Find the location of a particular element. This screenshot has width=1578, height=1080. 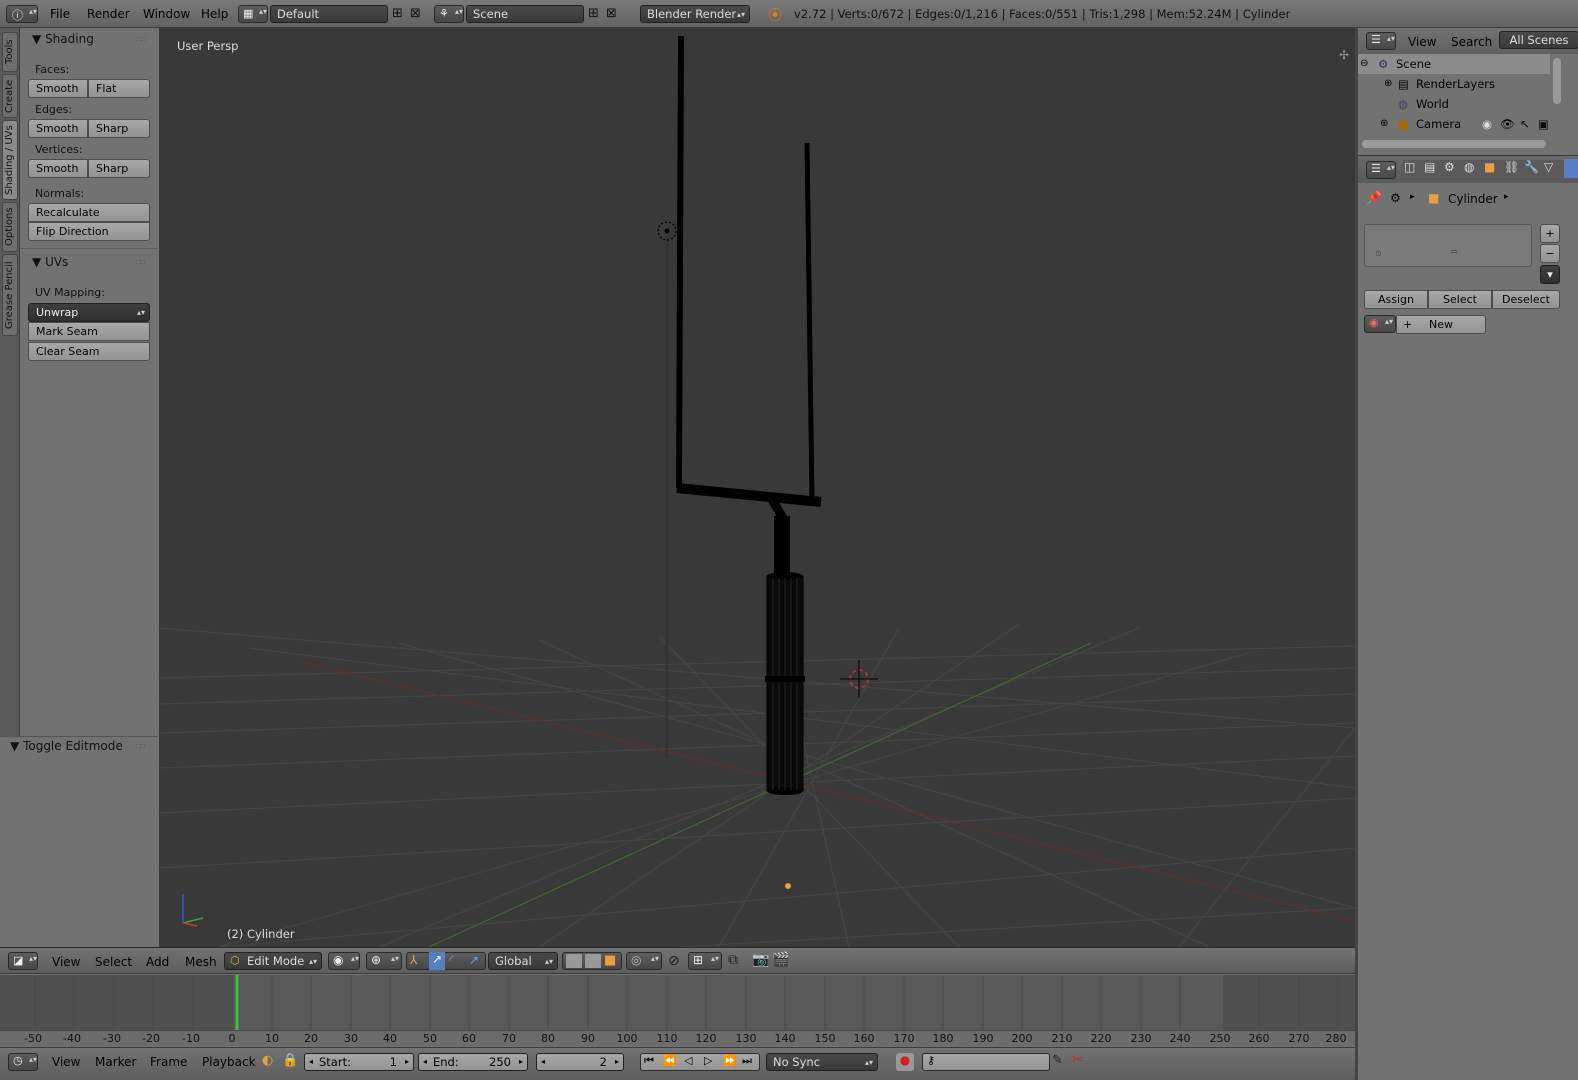

editor-type-3dview-button: ◪ ▴▾ is located at coordinates (23, 961).